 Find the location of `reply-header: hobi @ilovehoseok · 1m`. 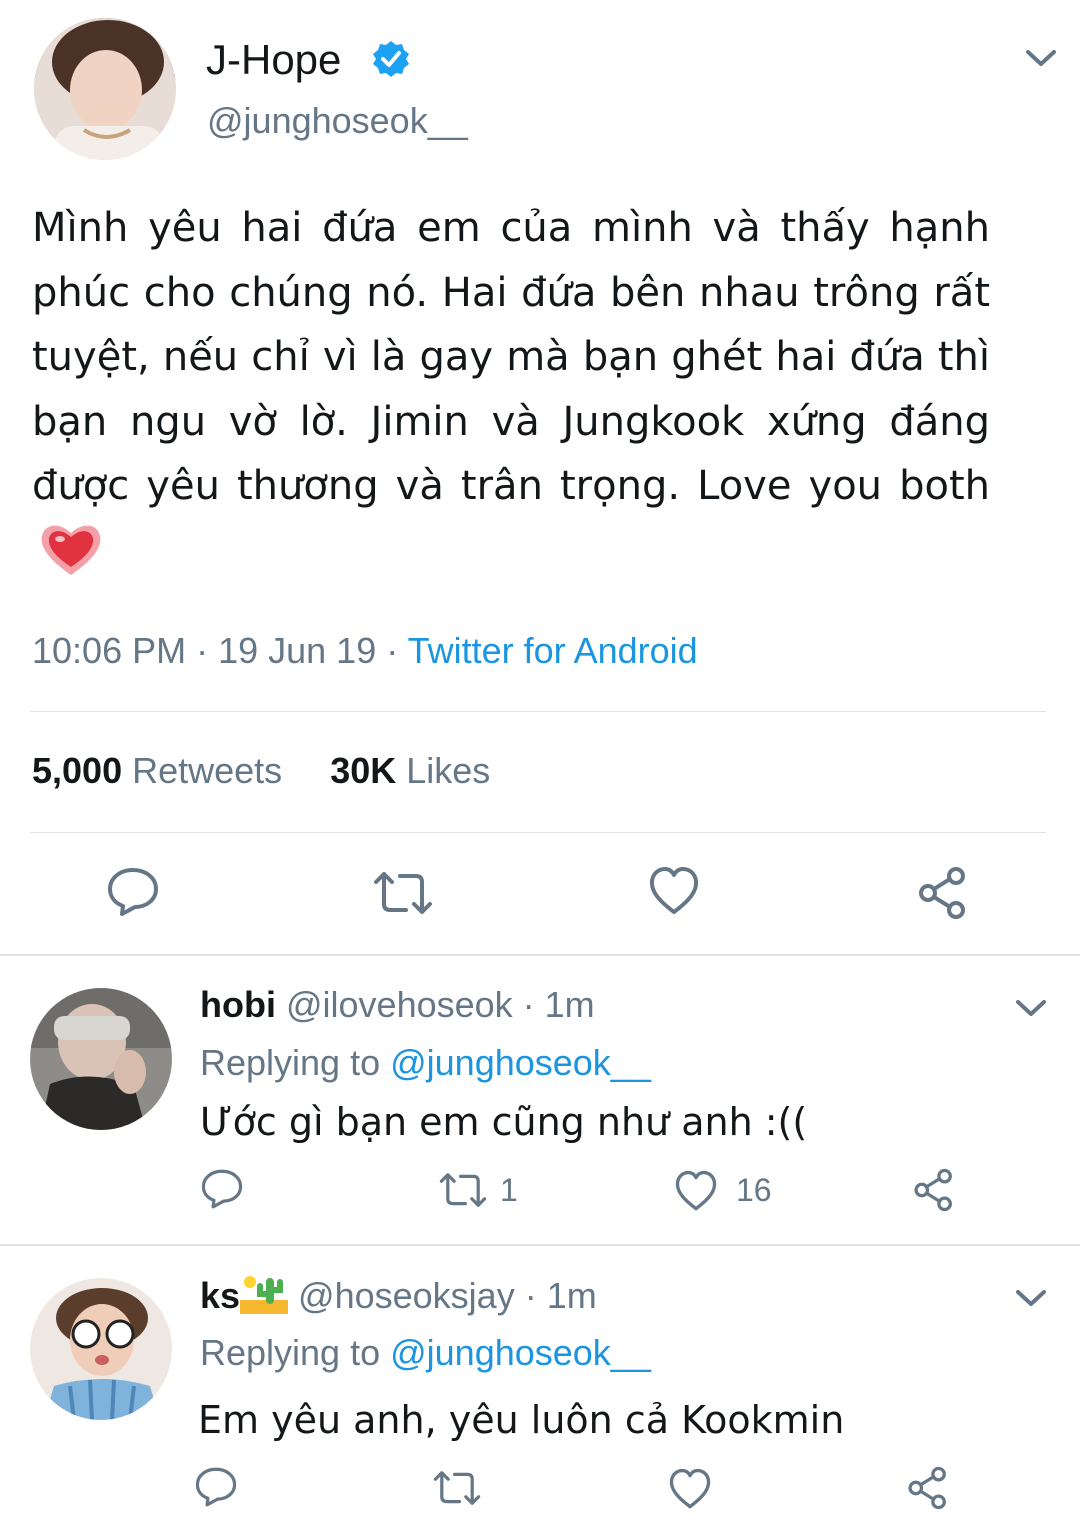

reply-header: hobi @ilovehoseok · 1m is located at coordinates (397, 1005).